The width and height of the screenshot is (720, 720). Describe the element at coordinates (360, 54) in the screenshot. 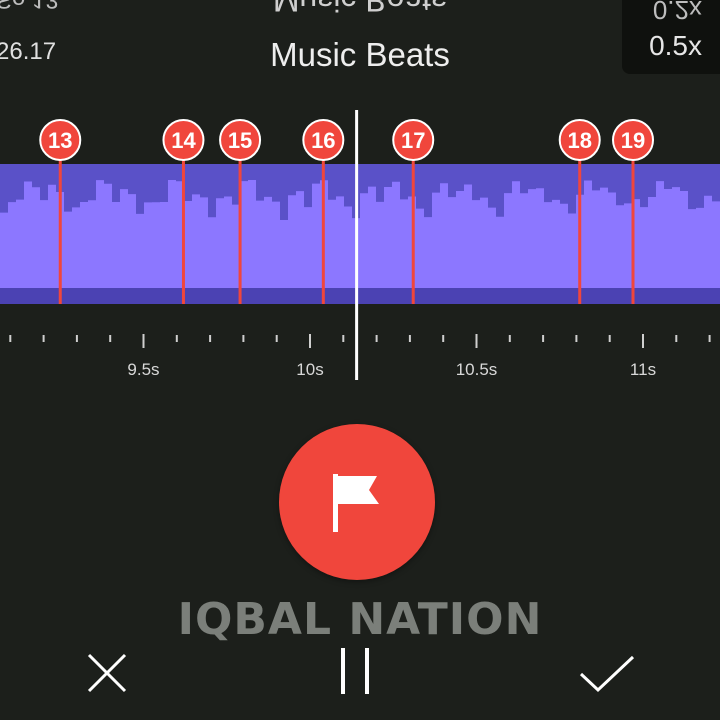

I see `page-title: Music Beats` at that location.